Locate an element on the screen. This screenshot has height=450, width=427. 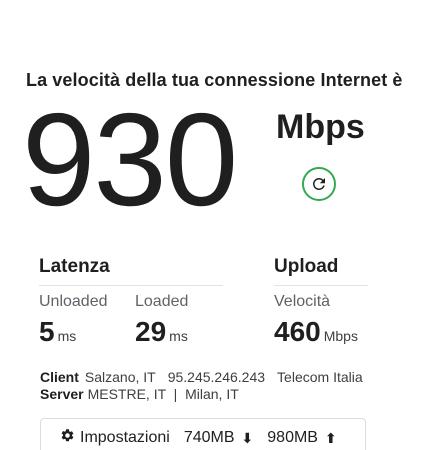
server-locations: MESTRE, IT | Milan, IT is located at coordinates (163, 394).